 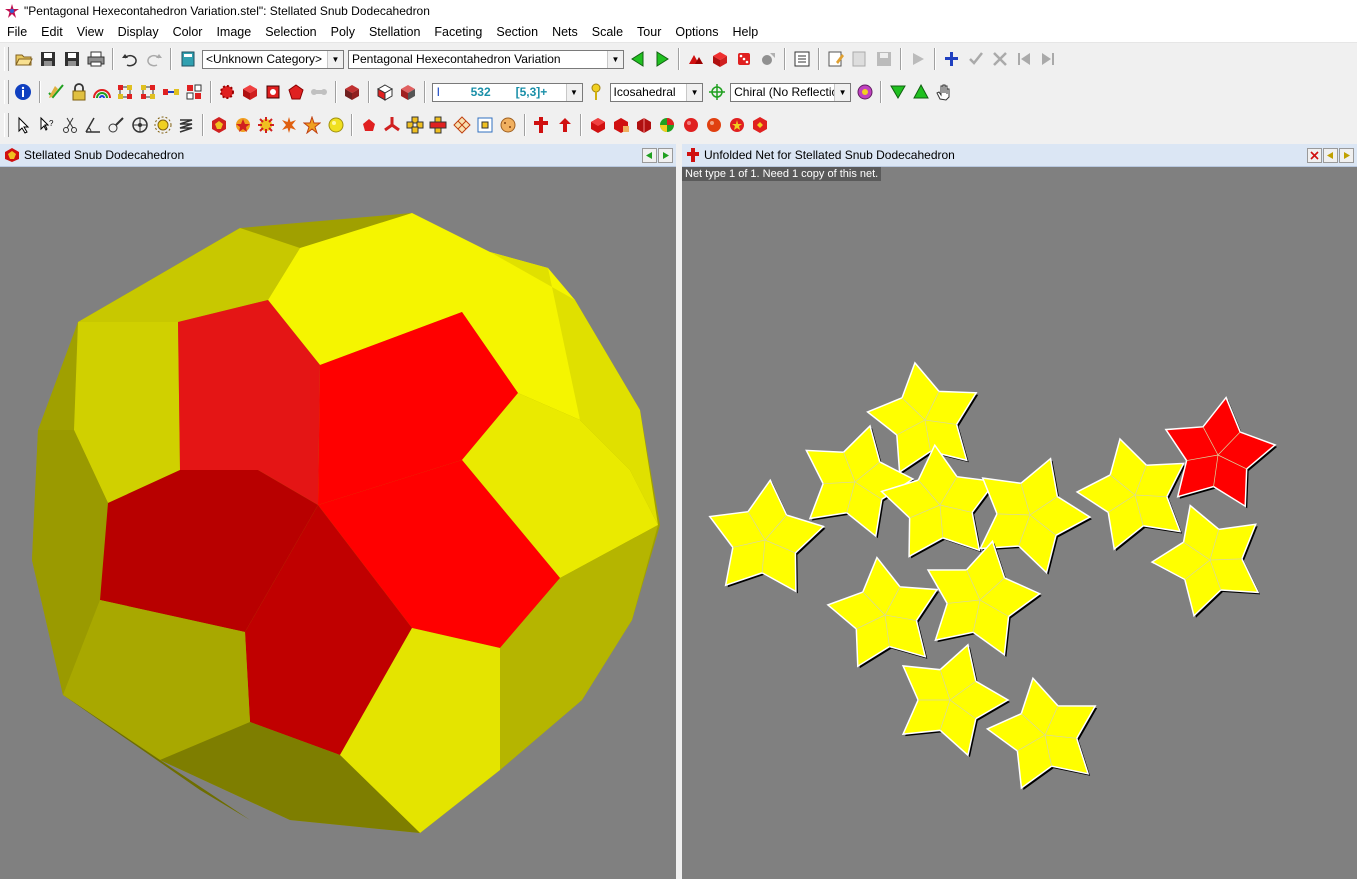 What do you see at coordinates (116, 125) in the screenshot?
I see `tools-icon` at bounding box center [116, 125].